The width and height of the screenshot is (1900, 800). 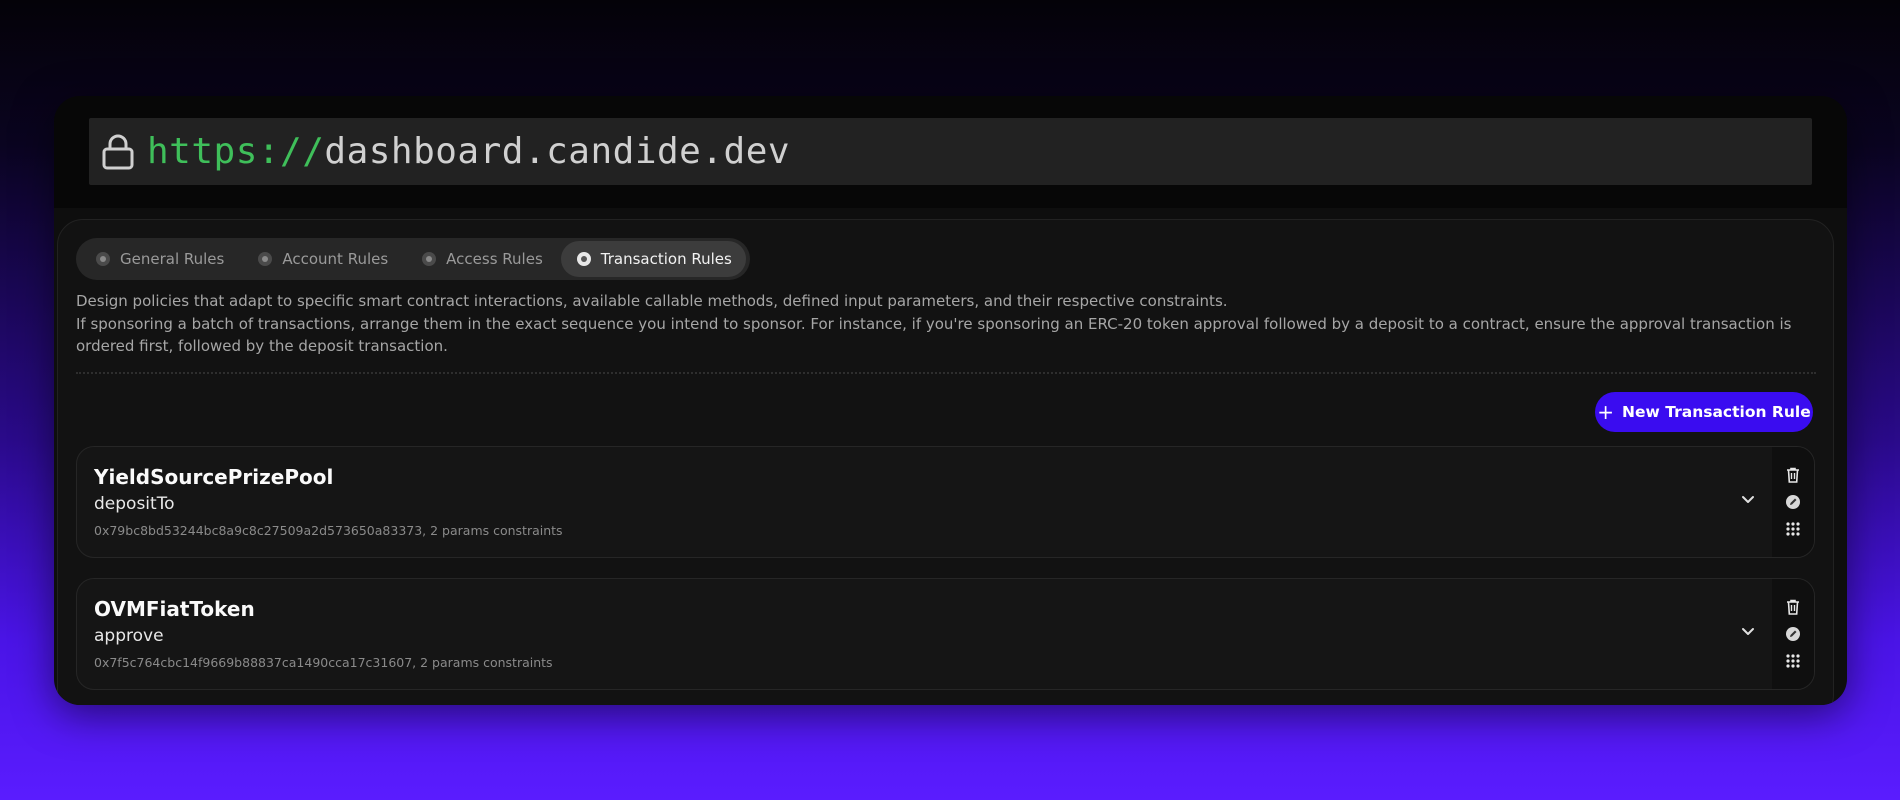 I want to click on rule-method: depositTo, so click(x=134, y=504).